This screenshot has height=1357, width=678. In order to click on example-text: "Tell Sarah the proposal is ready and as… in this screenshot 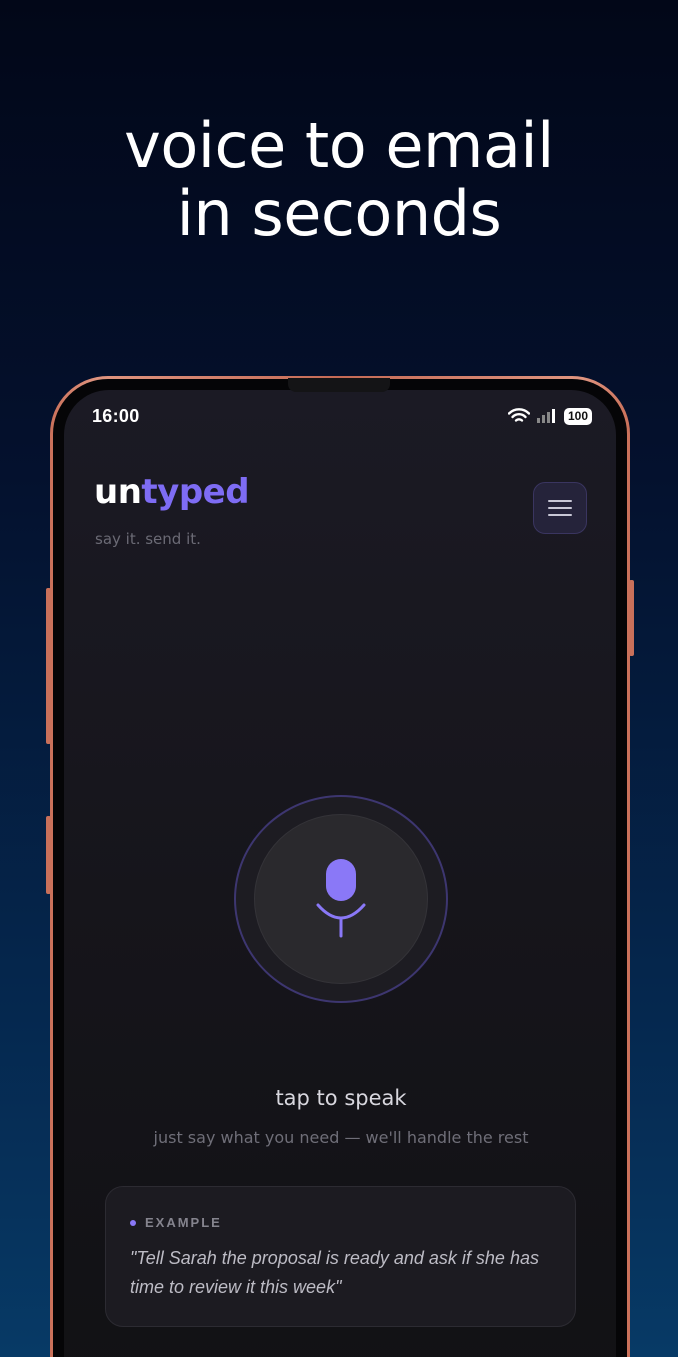, I will do `click(334, 1272)`.